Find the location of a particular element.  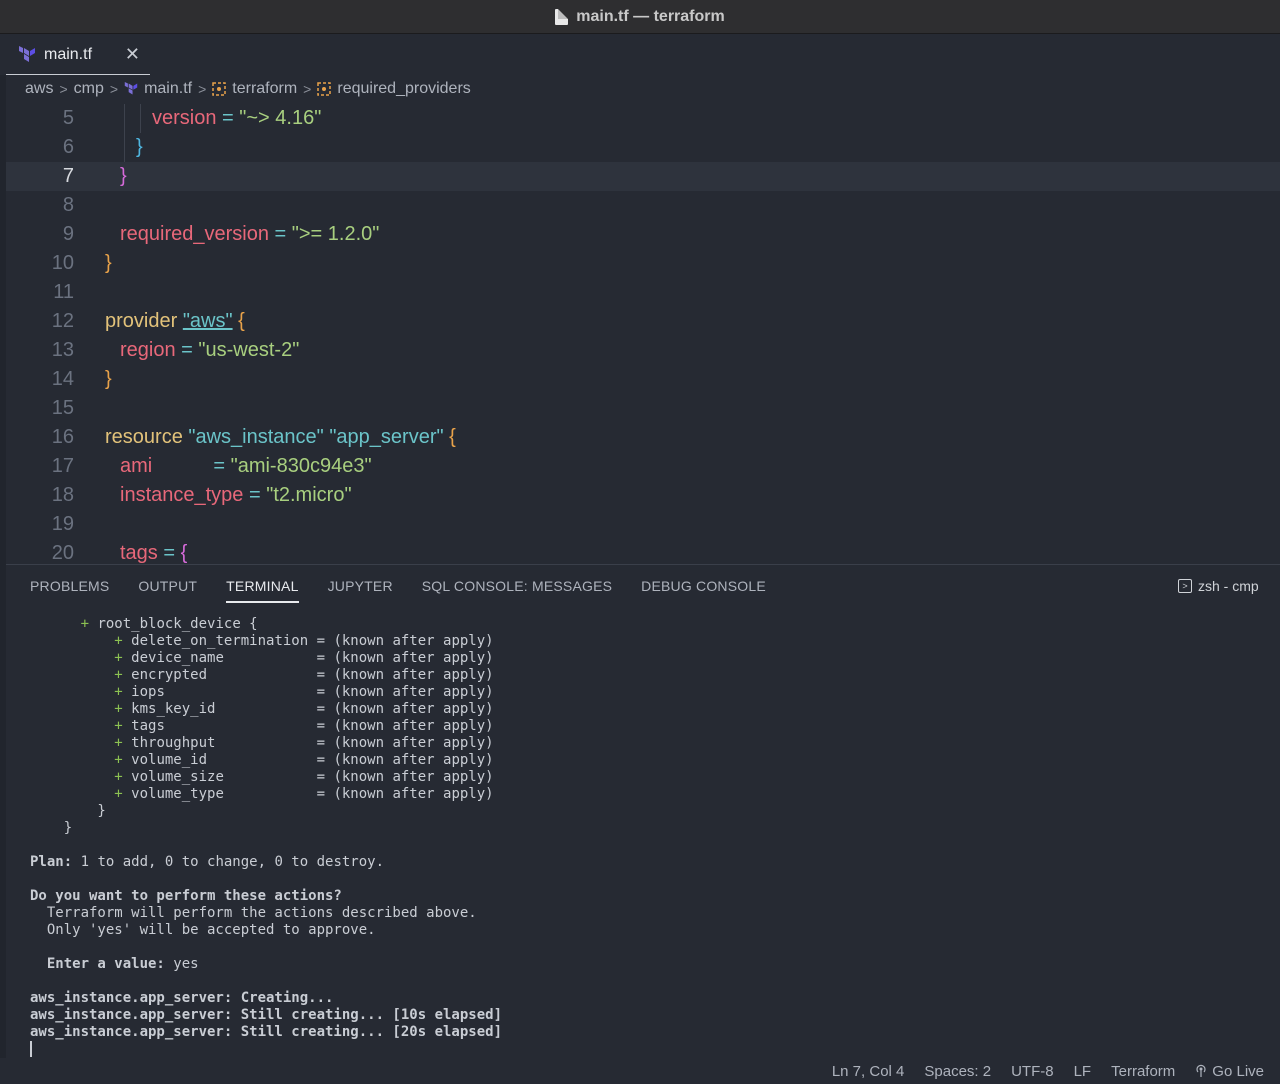

breadcrumb-terraform: terraform is located at coordinates (264, 89).